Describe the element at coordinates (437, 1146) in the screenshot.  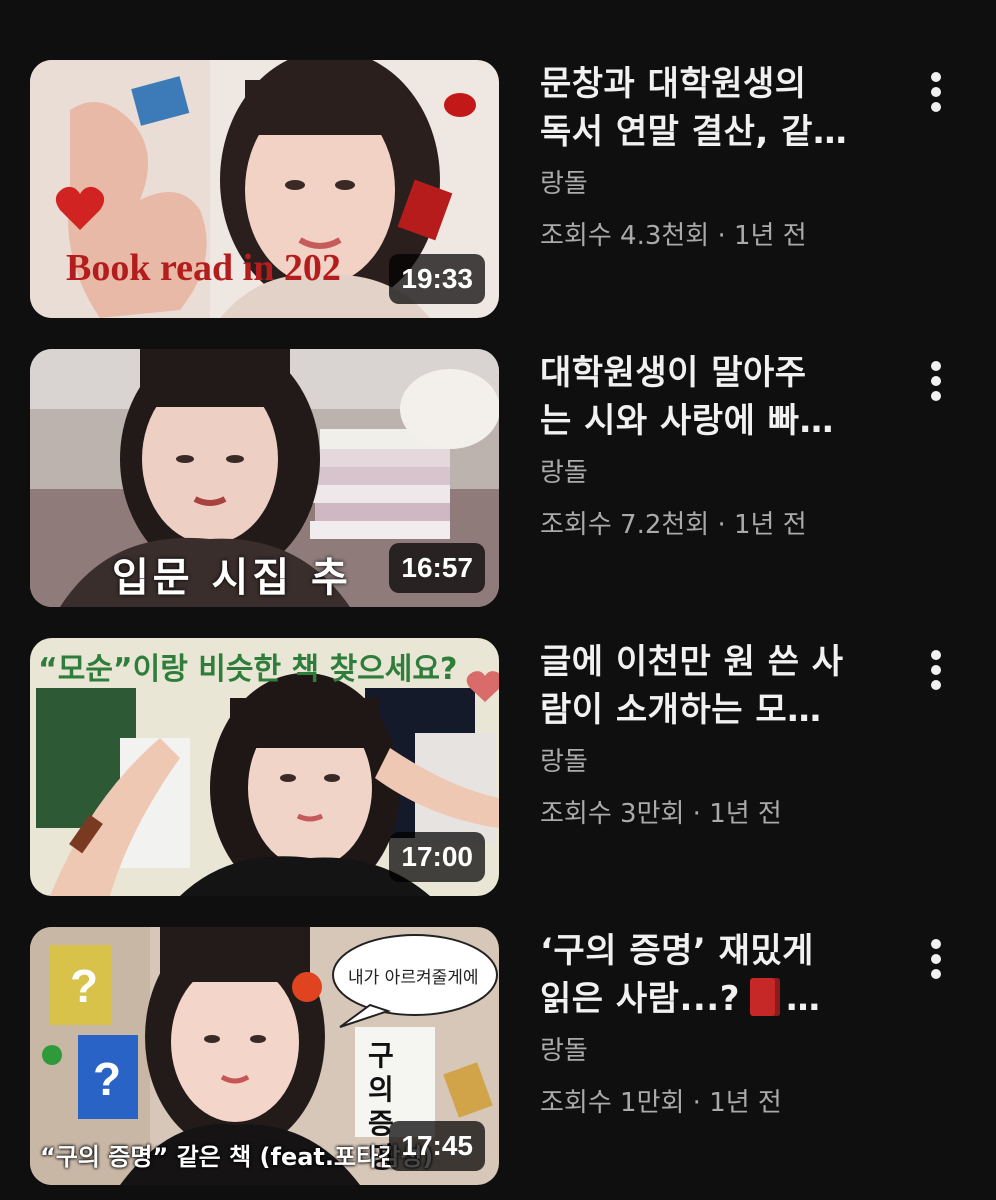
I see `duration-badge: 17:45` at that location.